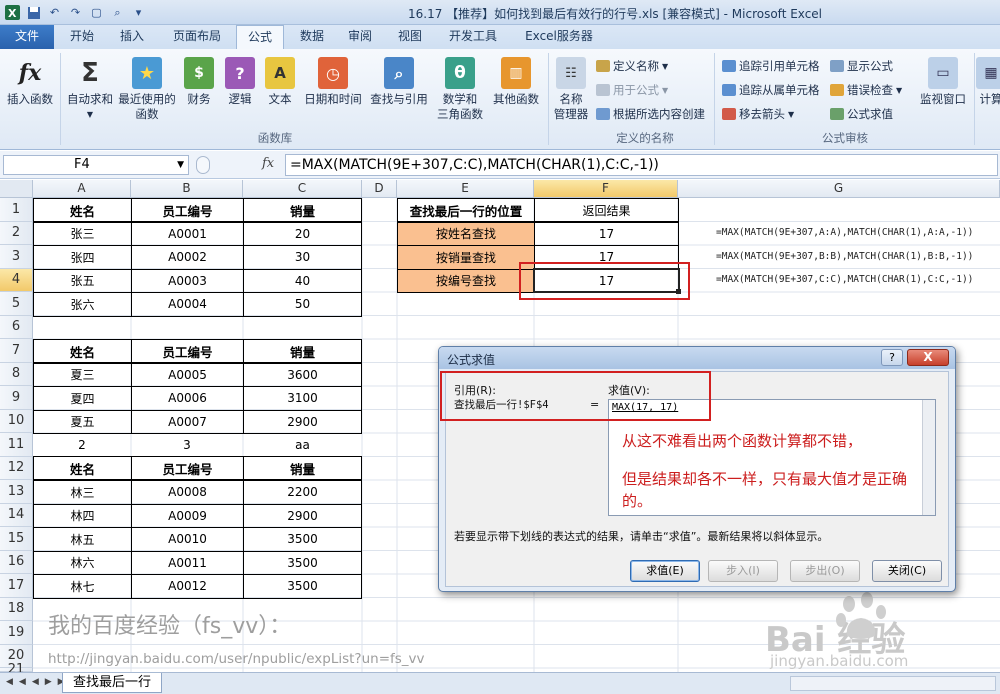 This screenshot has height=694, width=1000. What do you see at coordinates (16, 562) in the screenshot?
I see `row-header-16: 16` at bounding box center [16, 562].